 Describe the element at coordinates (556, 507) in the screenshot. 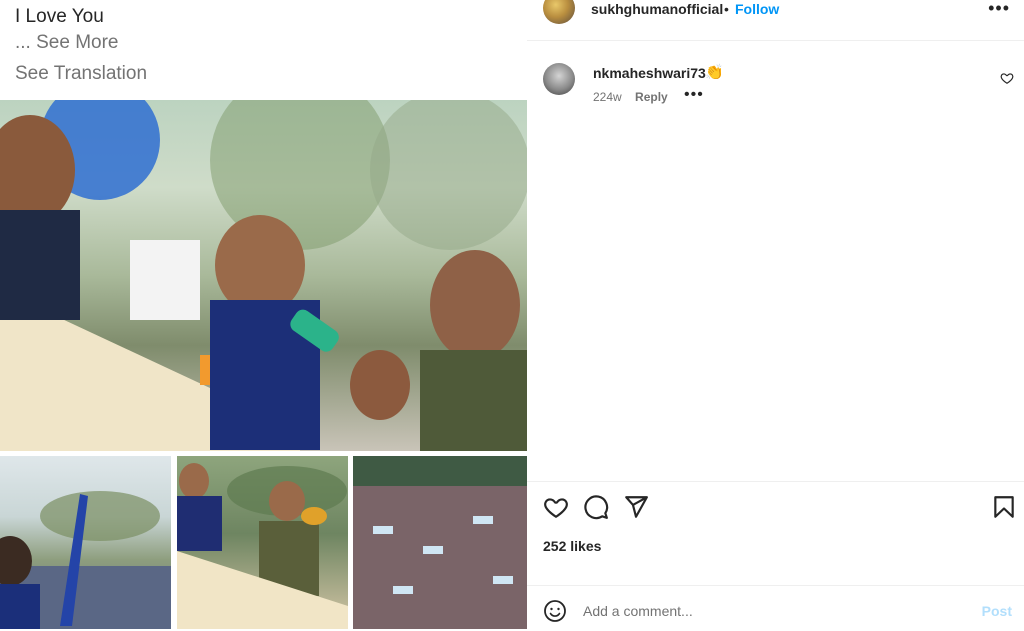

I see `heart-icon` at that location.